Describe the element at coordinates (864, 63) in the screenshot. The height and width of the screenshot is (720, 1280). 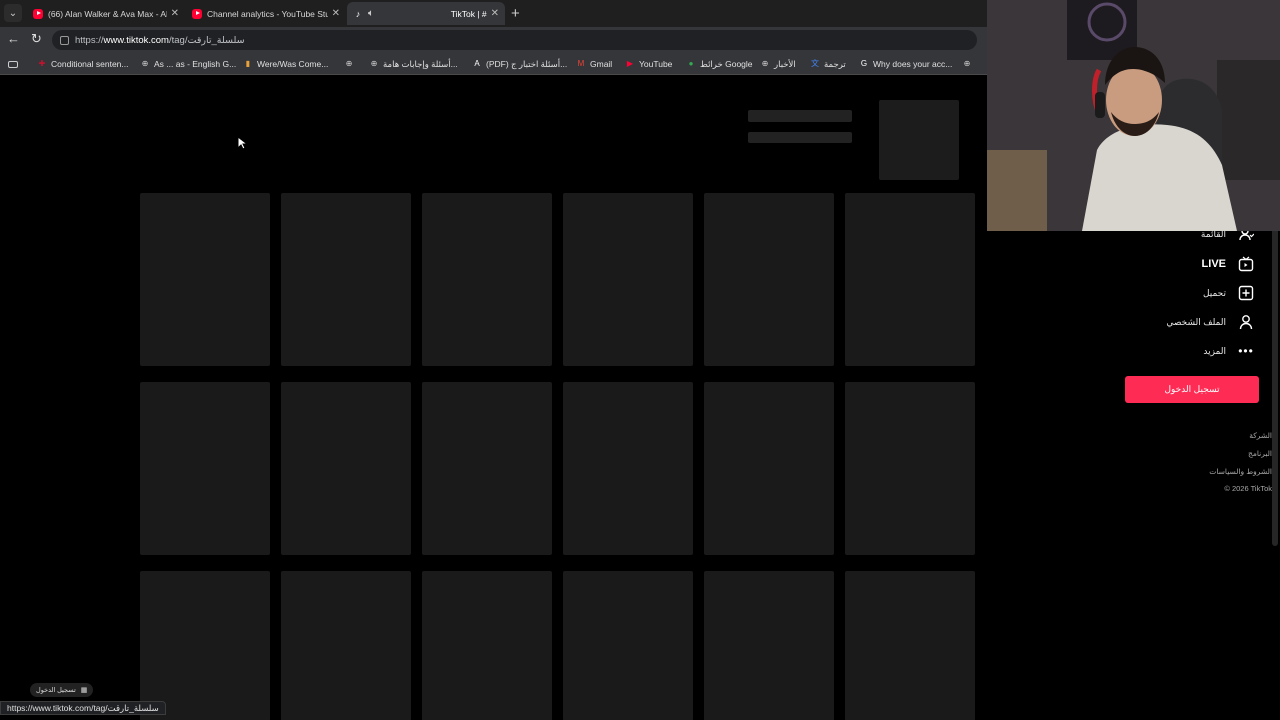
I see `google-icon: G` at that location.